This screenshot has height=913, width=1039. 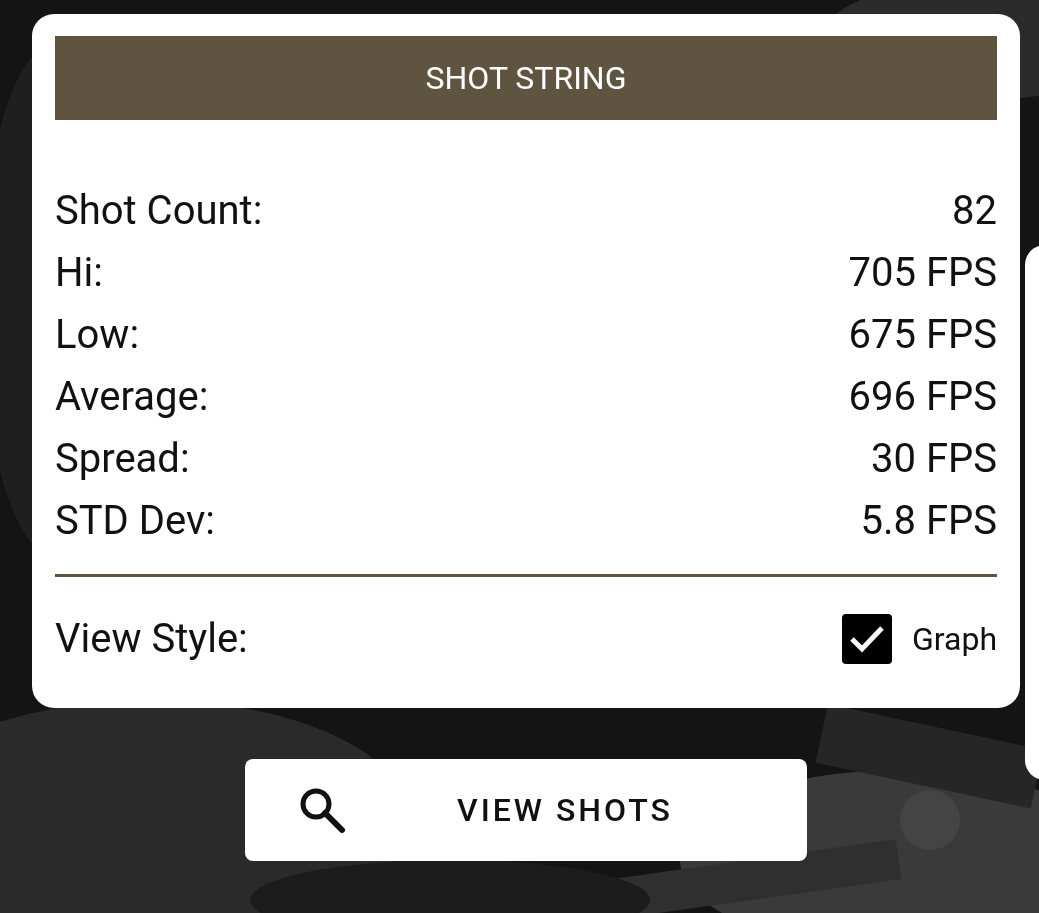 I want to click on stat-label: Low:, so click(x=97, y=335).